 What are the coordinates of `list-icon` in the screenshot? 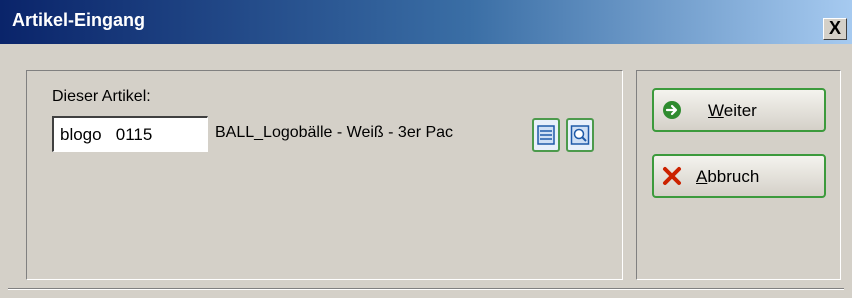 It's located at (546, 135).